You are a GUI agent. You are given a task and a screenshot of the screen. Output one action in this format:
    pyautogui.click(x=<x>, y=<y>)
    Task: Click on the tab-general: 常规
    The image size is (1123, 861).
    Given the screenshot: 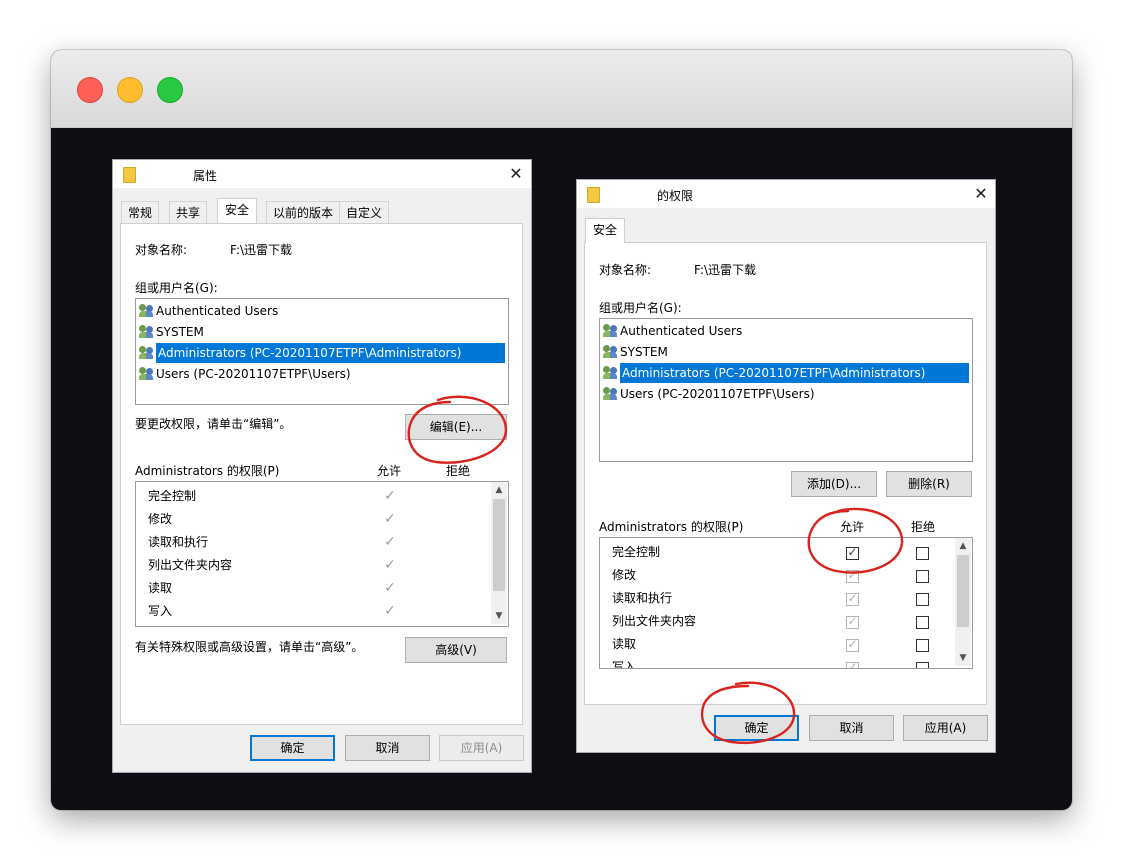 What is the action you would take?
    pyautogui.click(x=140, y=212)
    